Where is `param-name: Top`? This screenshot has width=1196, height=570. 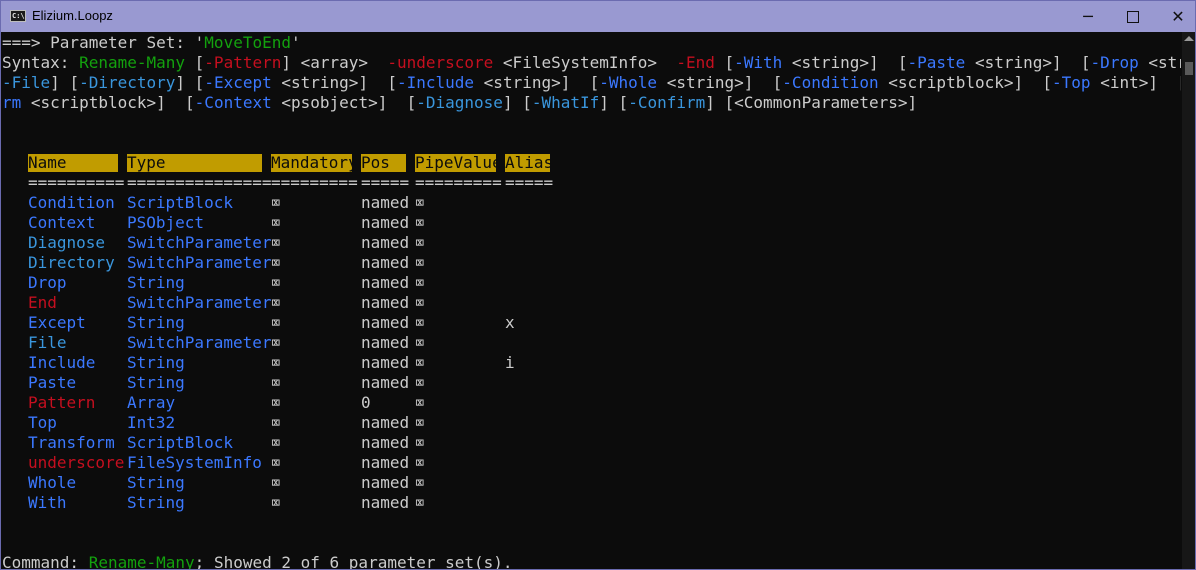 param-name: Top is located at coordinates (42, 422).